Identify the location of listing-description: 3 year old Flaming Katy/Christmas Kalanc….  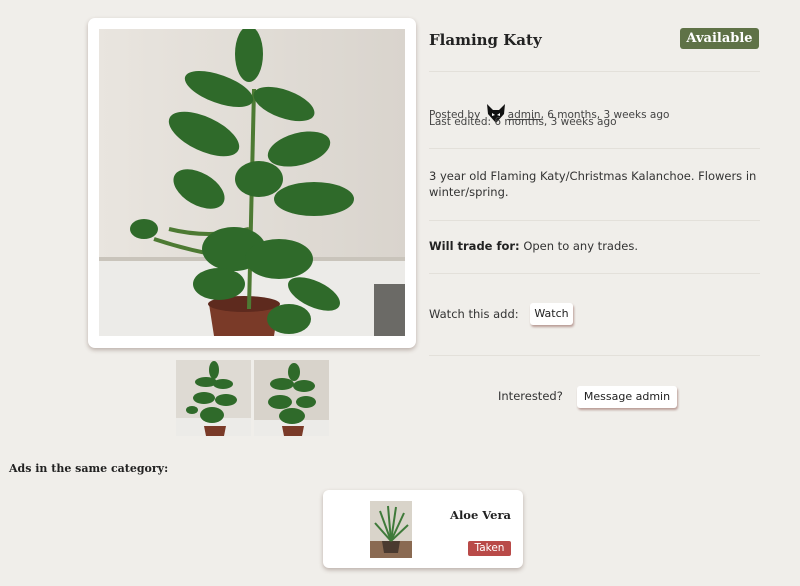
(593, 184).